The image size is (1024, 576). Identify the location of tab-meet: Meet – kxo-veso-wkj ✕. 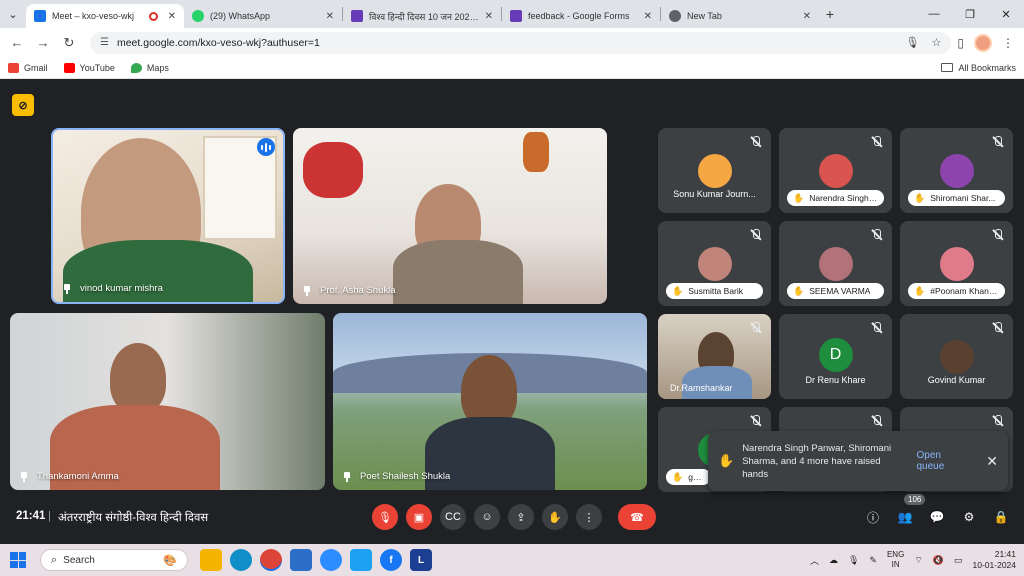
(105, 16).